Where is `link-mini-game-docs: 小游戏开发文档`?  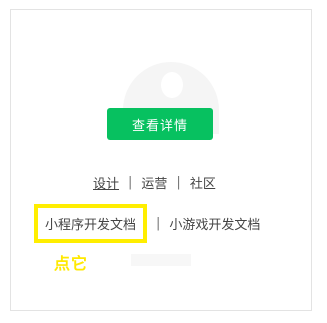
link-mini-game-docs: 小游戏开发文档 is located at coordinates (214, 223).